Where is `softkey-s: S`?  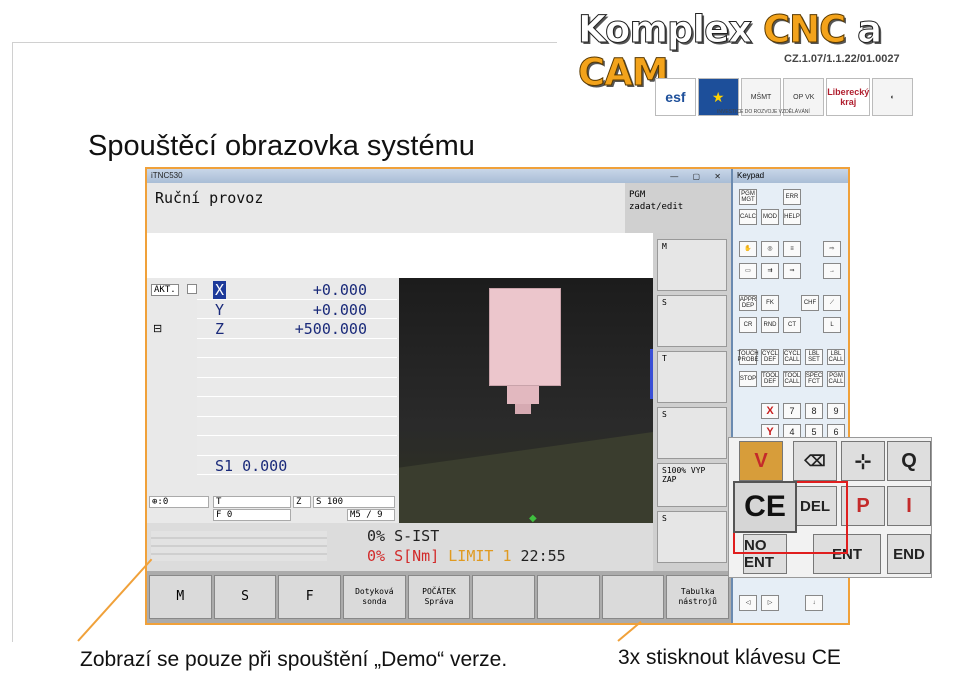
softkey-s: S is located at coordinates (245, 597).